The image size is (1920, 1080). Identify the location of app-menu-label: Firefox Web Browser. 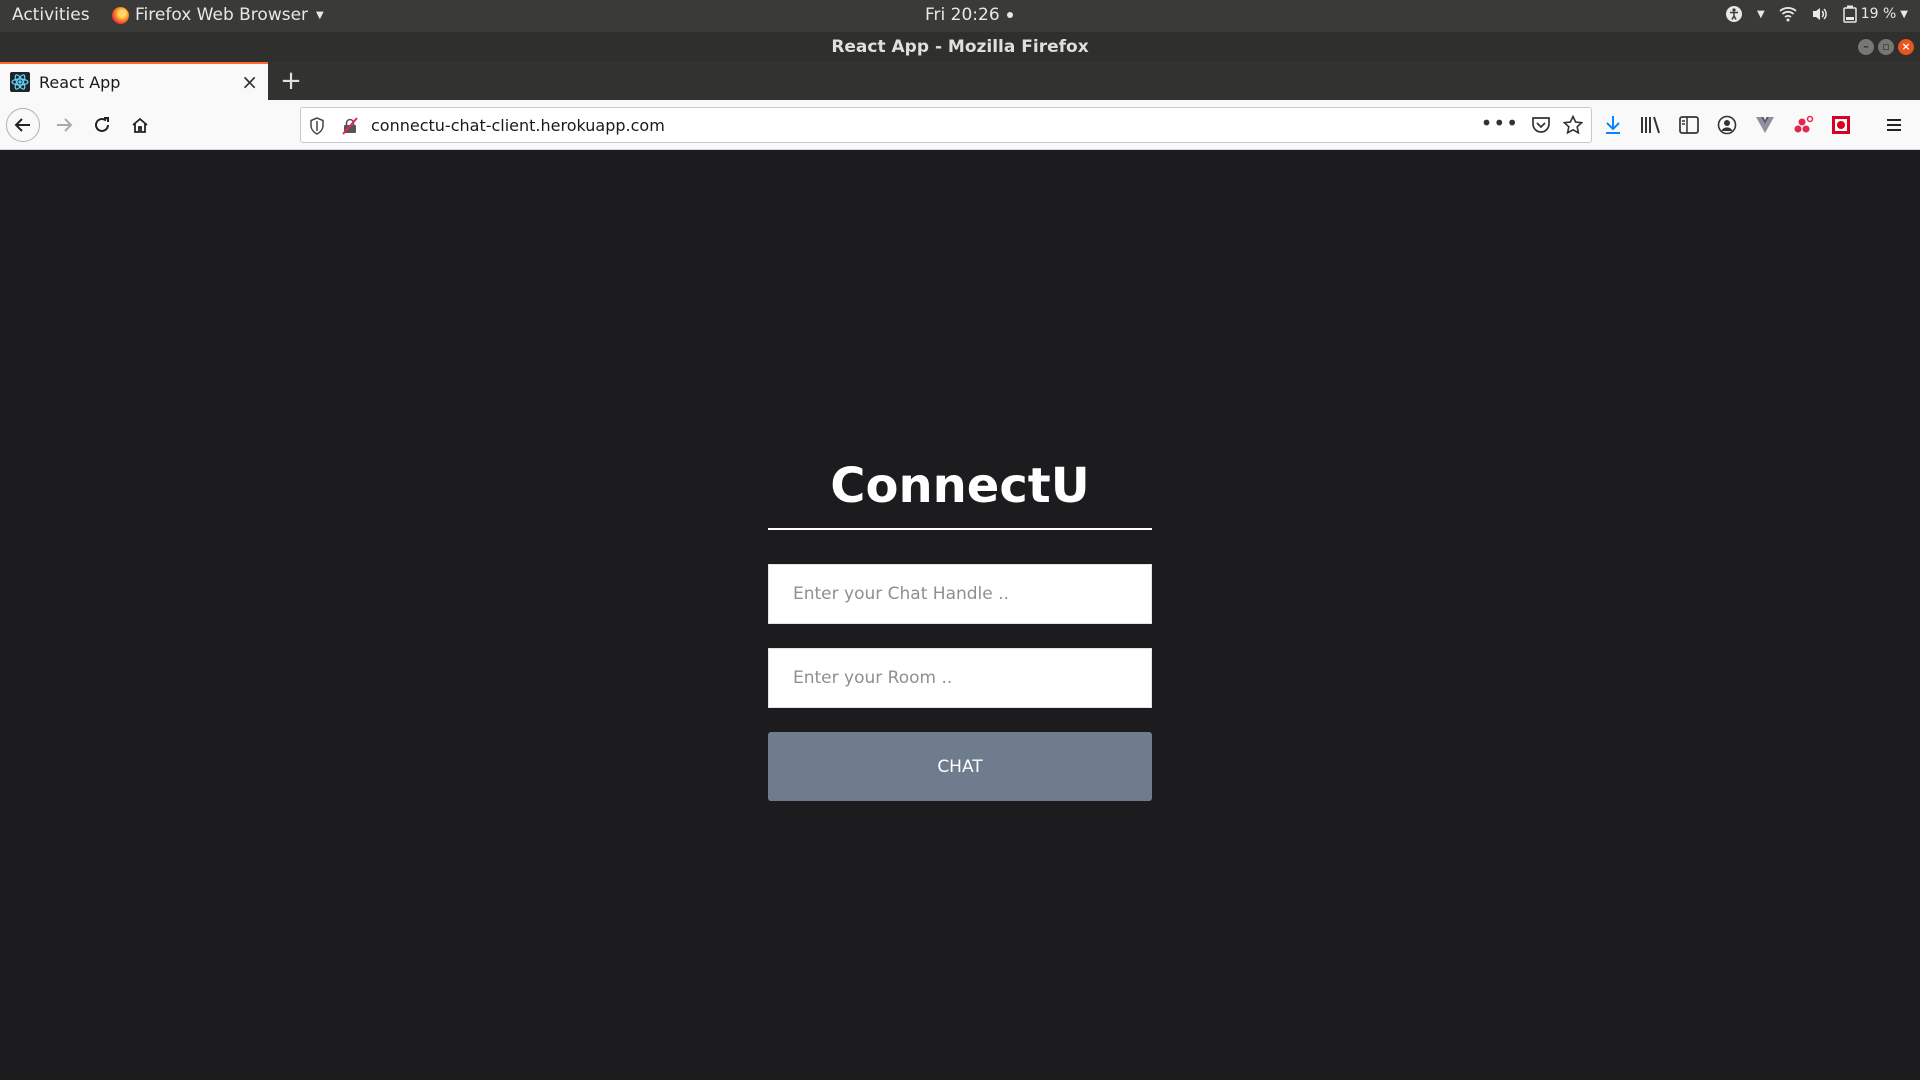
(222, 15).